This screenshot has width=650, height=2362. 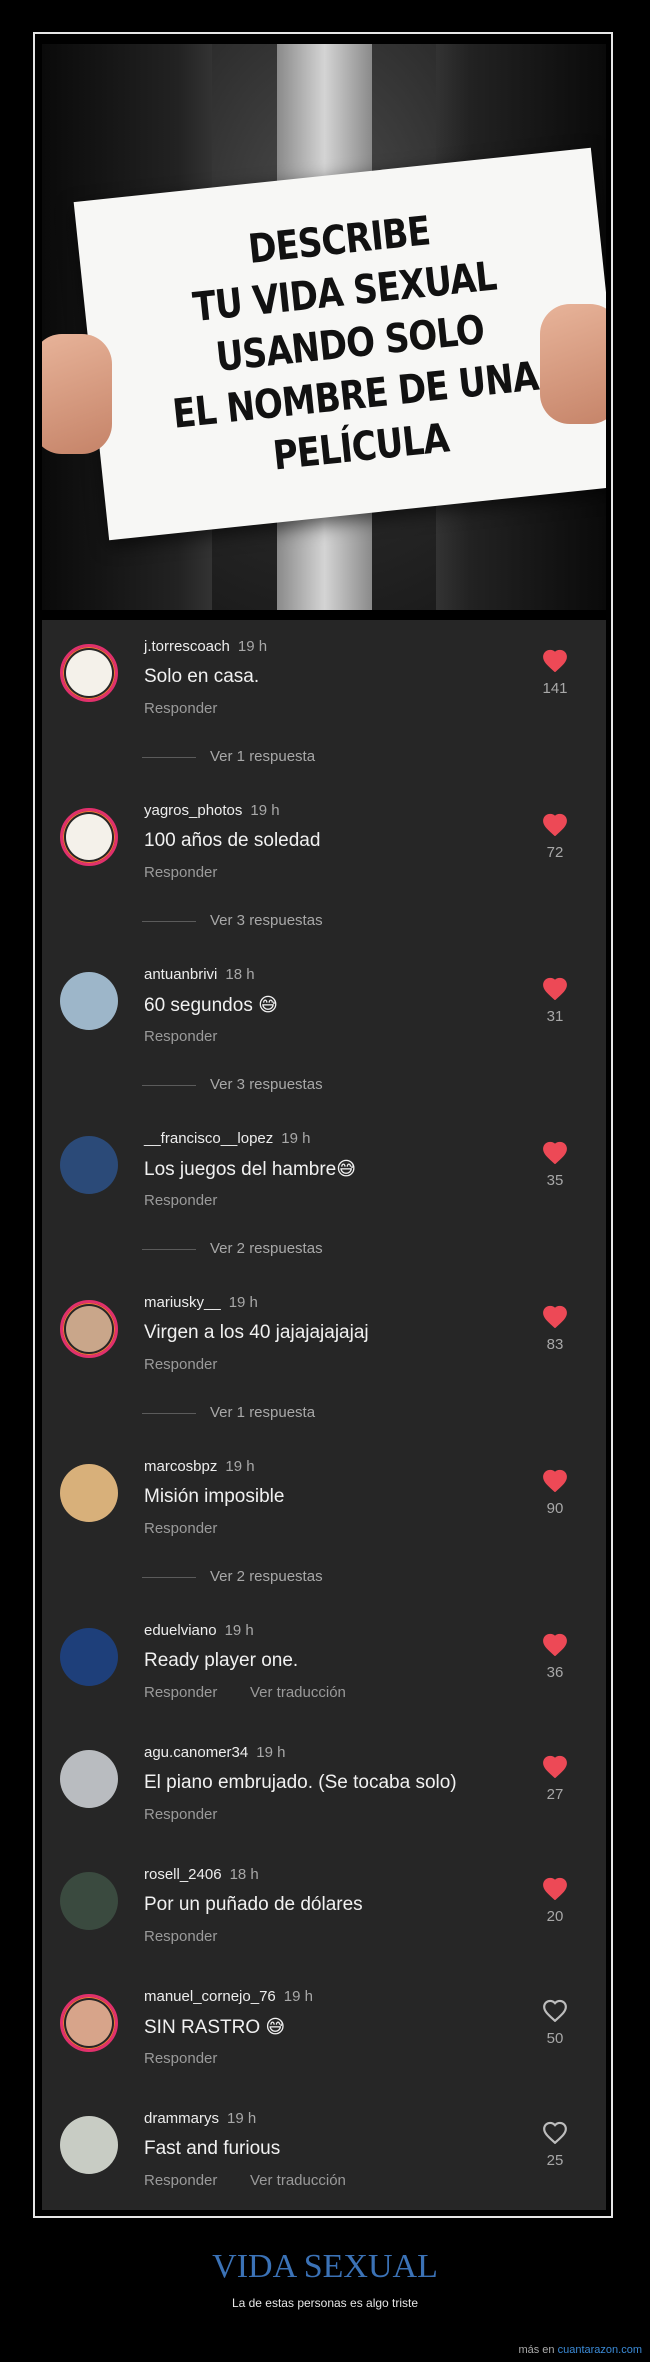 I want to click on like-count: 25, so click(x=555, y=2160).